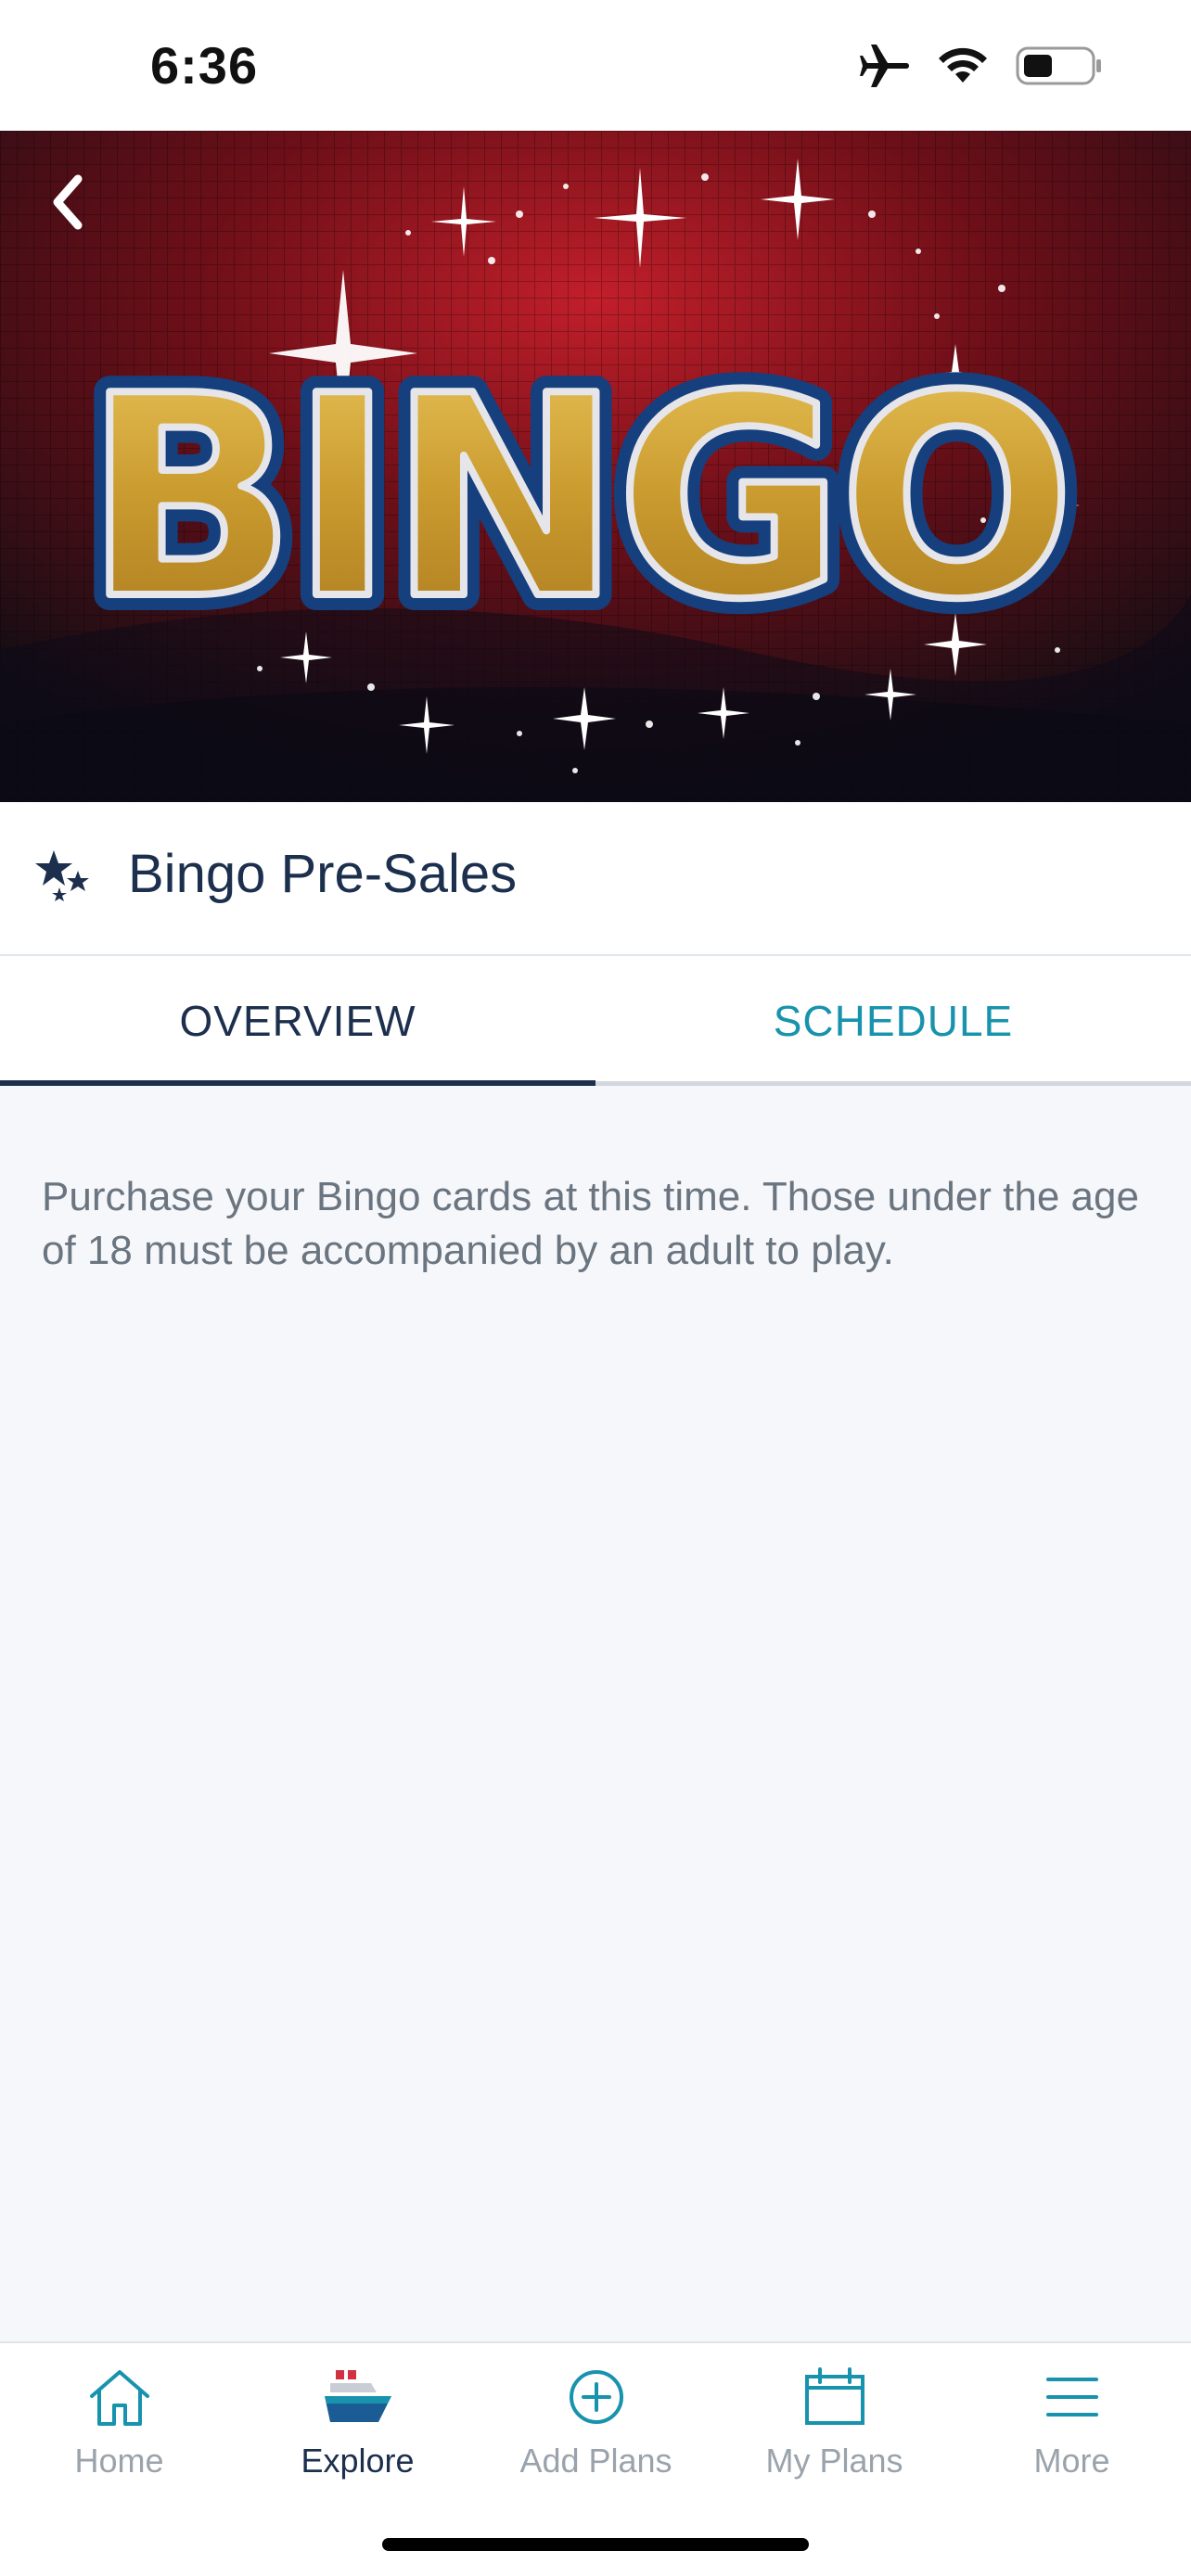  What do you see at coordinates (298, 1021) in the screenshot?
I see `tab-overview: OVERVIEW` at bounding box center [298, 1021].